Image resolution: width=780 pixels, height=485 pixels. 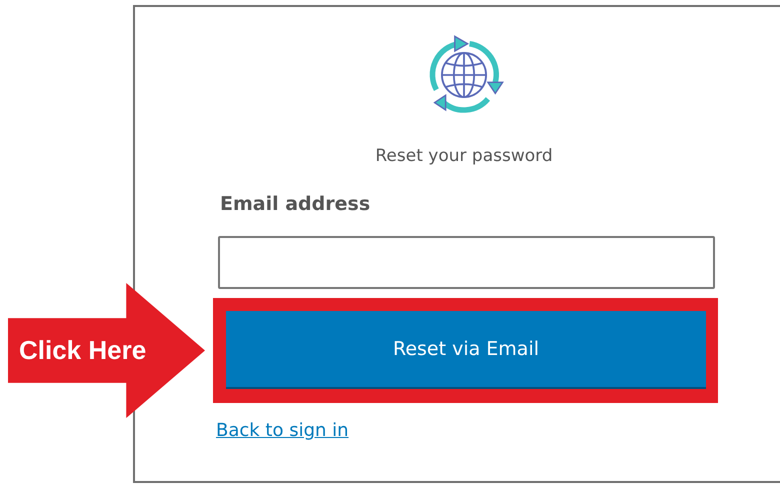 I want to click on field-label: Email address, so click(x=295, y=205).